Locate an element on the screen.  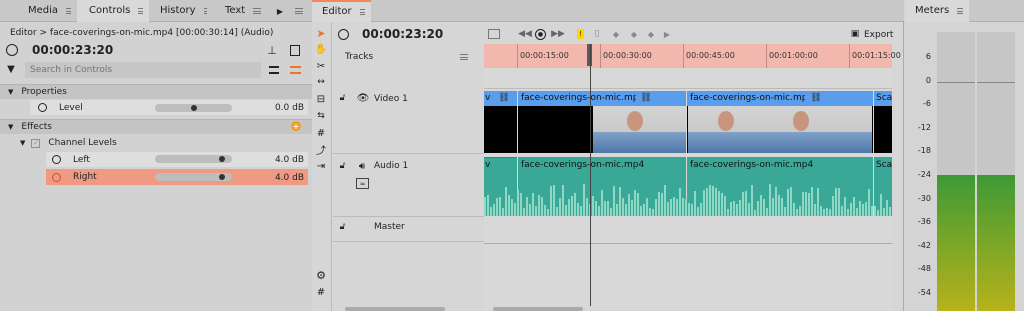
search-input is located at coordinates (143, 70).